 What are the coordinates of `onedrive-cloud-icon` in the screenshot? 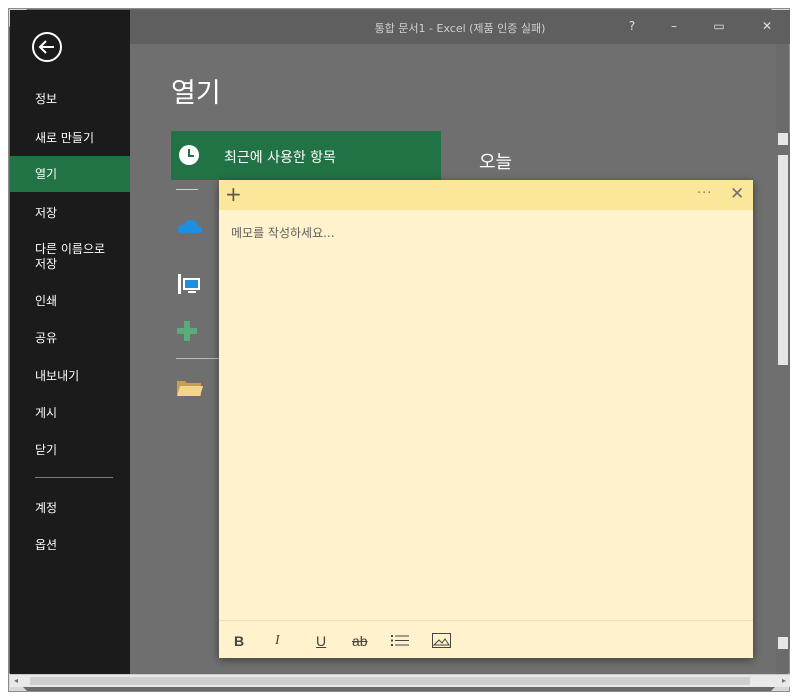 It's located at (190, 226).